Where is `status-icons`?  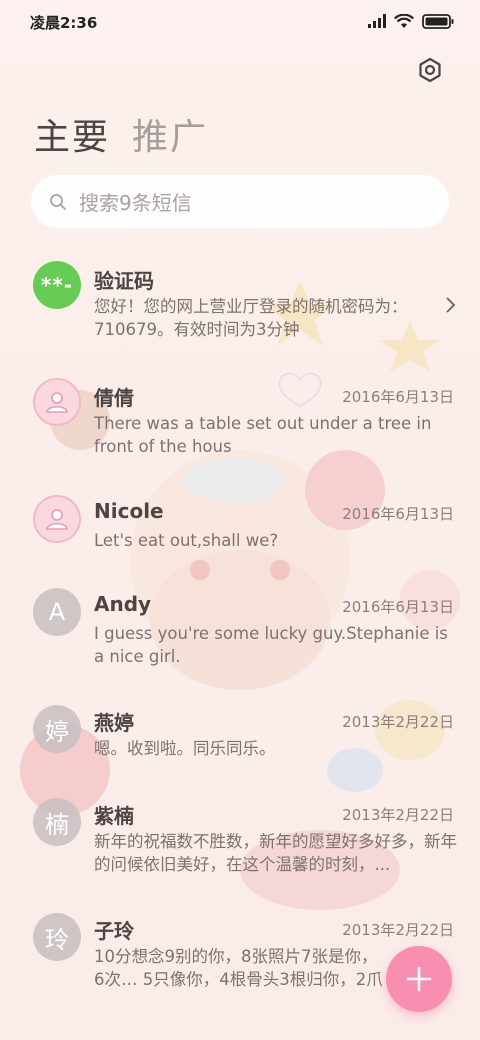 status-icons is located at coordinates (411, 21).